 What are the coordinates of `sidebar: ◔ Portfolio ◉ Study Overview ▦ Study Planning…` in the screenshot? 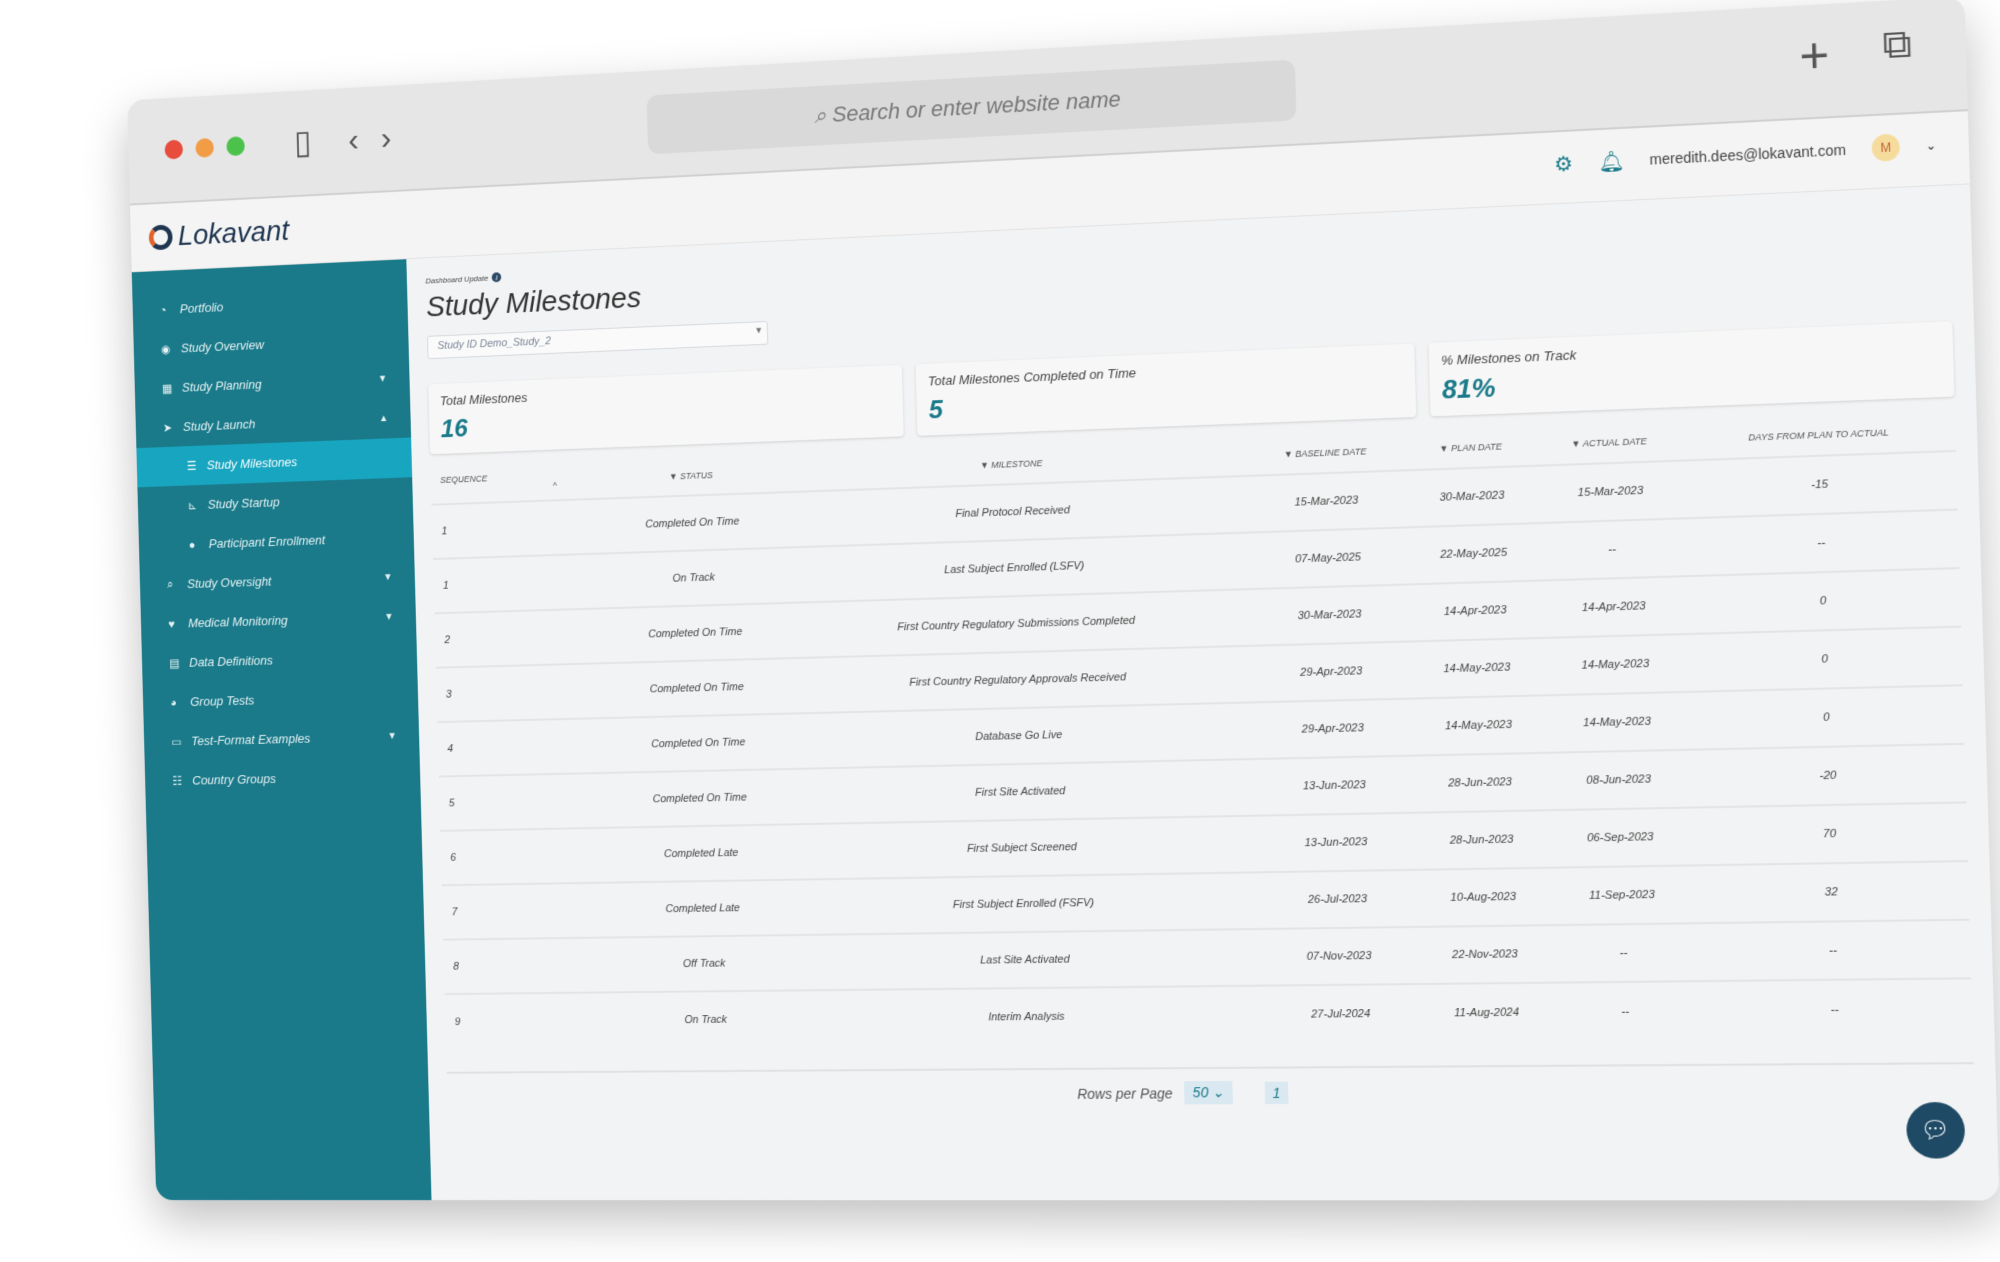 It's located at (281, 730).